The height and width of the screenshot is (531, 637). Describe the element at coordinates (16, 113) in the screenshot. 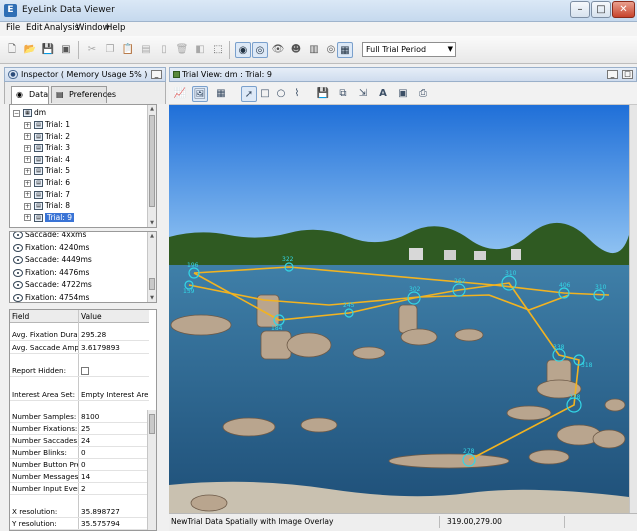

I see `collapse-icon: −` at that location.